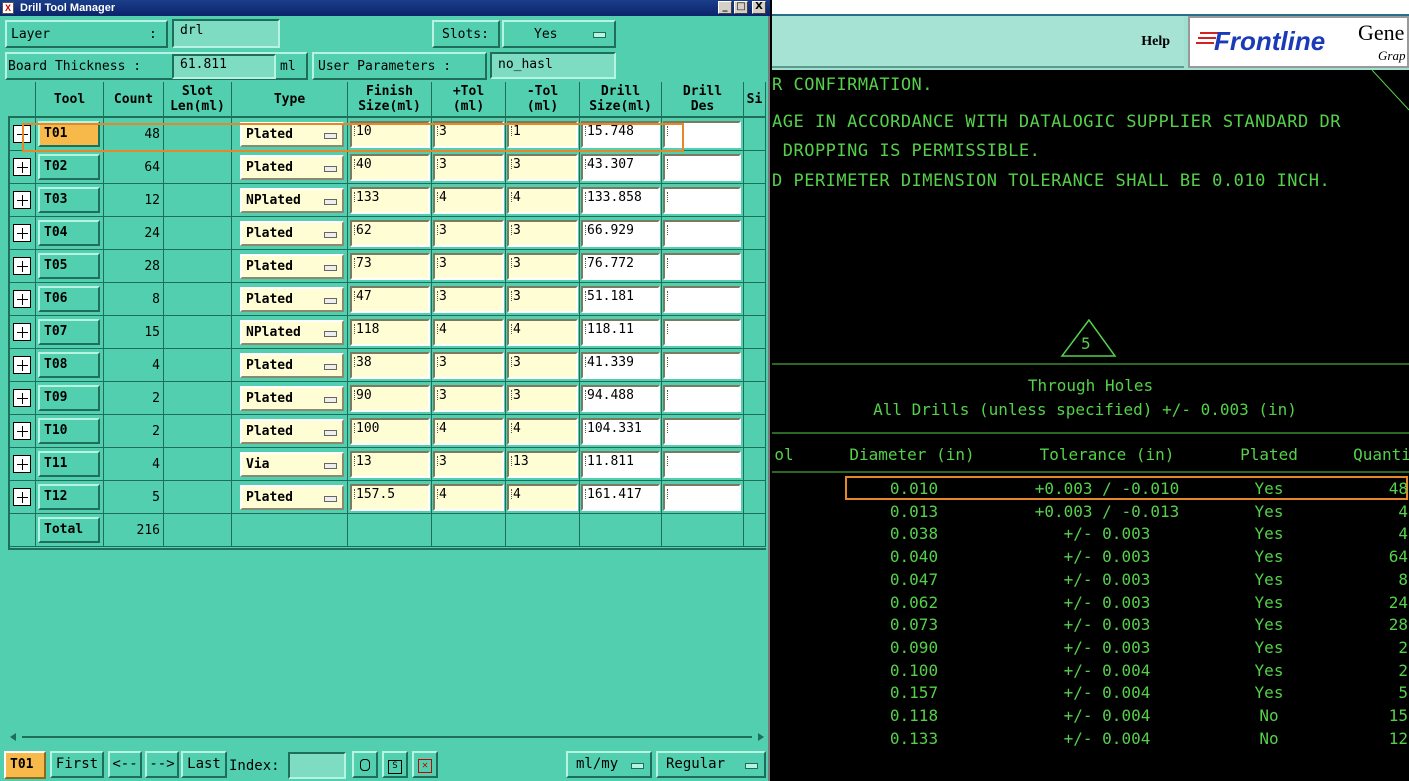 Image resolution: width=1409 pixels, height=781 pixels. What do you see at coordinates (365, 764) in the screenshot?
I see `find-button` at bounding box center [365, 764].